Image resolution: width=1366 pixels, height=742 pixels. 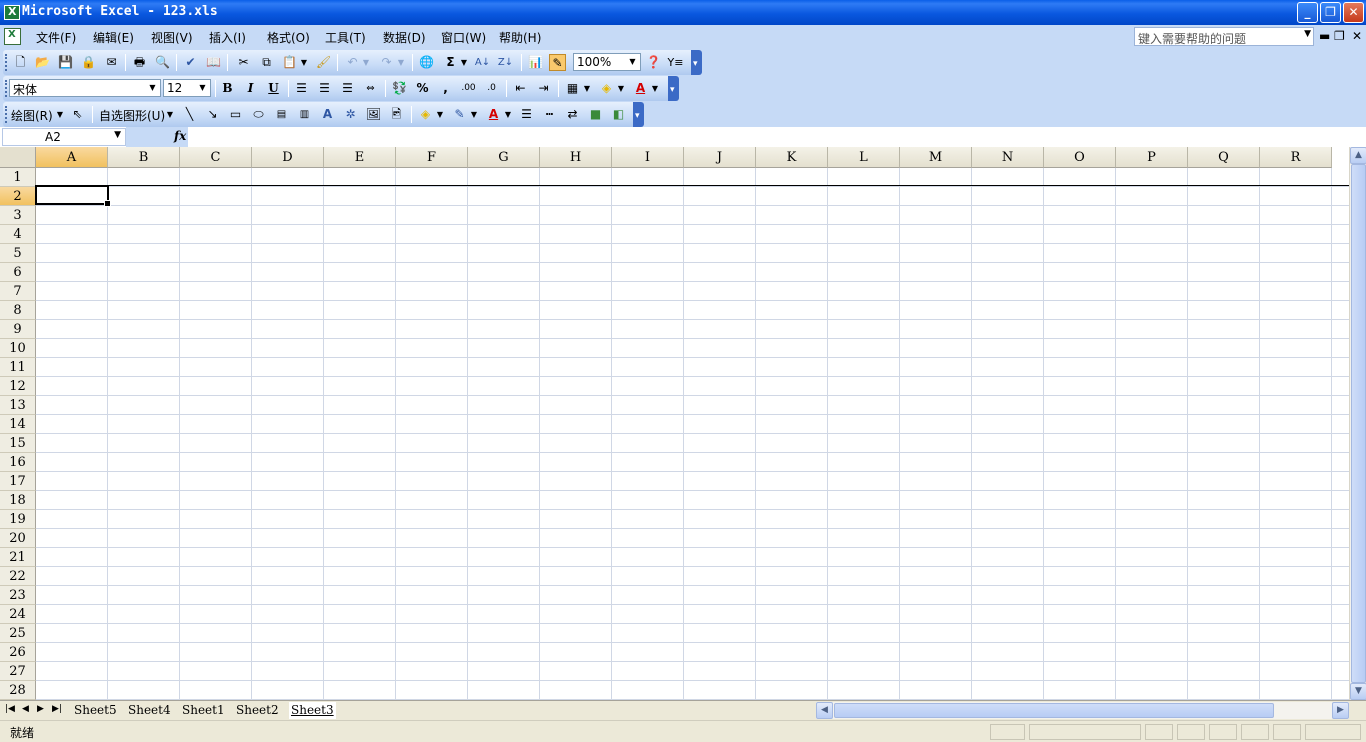 I want to click on comma-icon: ,, so click(x=445, y=88).